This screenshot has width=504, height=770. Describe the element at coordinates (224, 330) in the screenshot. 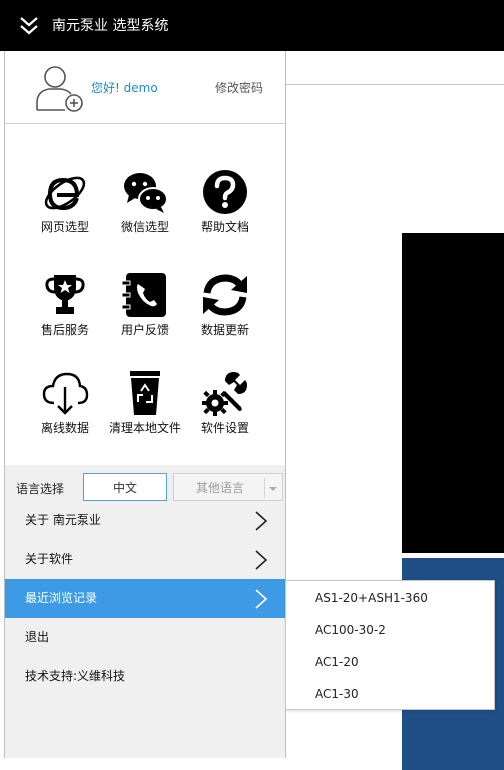

I see `tile-label: 数据更新` at that location.